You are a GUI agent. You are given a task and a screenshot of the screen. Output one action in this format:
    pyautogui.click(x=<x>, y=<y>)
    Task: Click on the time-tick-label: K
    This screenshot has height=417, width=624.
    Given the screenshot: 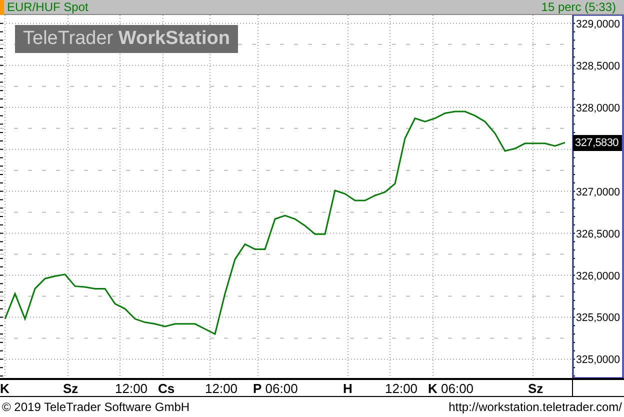 What is the action you would take?
    pyautogui.click(x=5, y=388)
    